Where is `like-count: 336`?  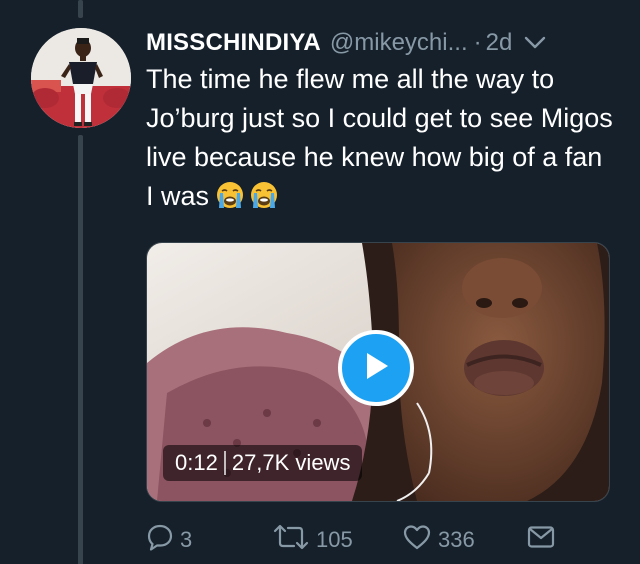 like-count: 336 is located at coordinates (456, 539).